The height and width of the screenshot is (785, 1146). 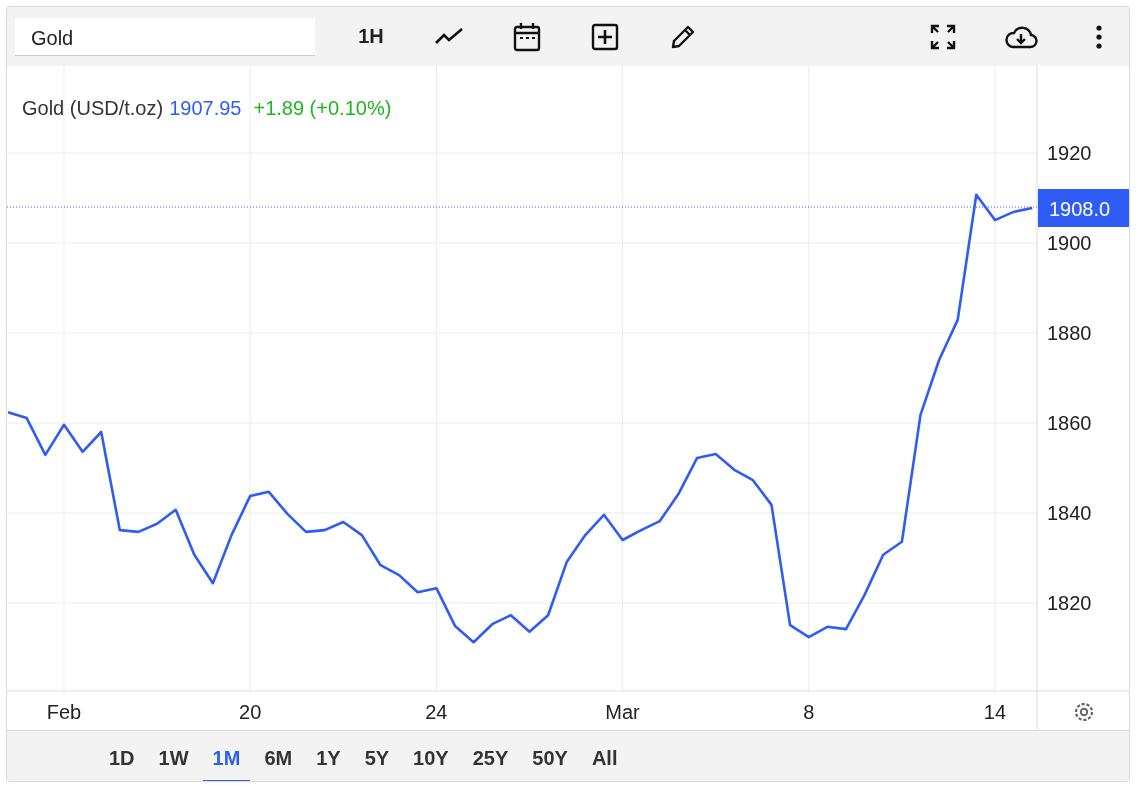 I want to click on y-axis-label: 1840, so click(x=1069, y=513).